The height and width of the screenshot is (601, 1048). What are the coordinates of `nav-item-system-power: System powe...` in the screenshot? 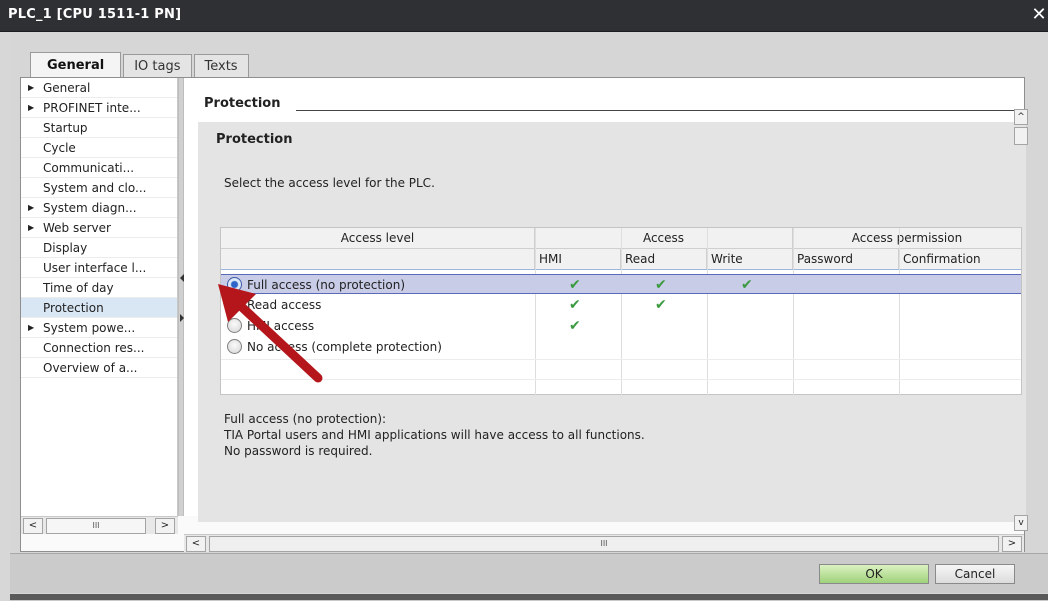 It's located at (99, 328).